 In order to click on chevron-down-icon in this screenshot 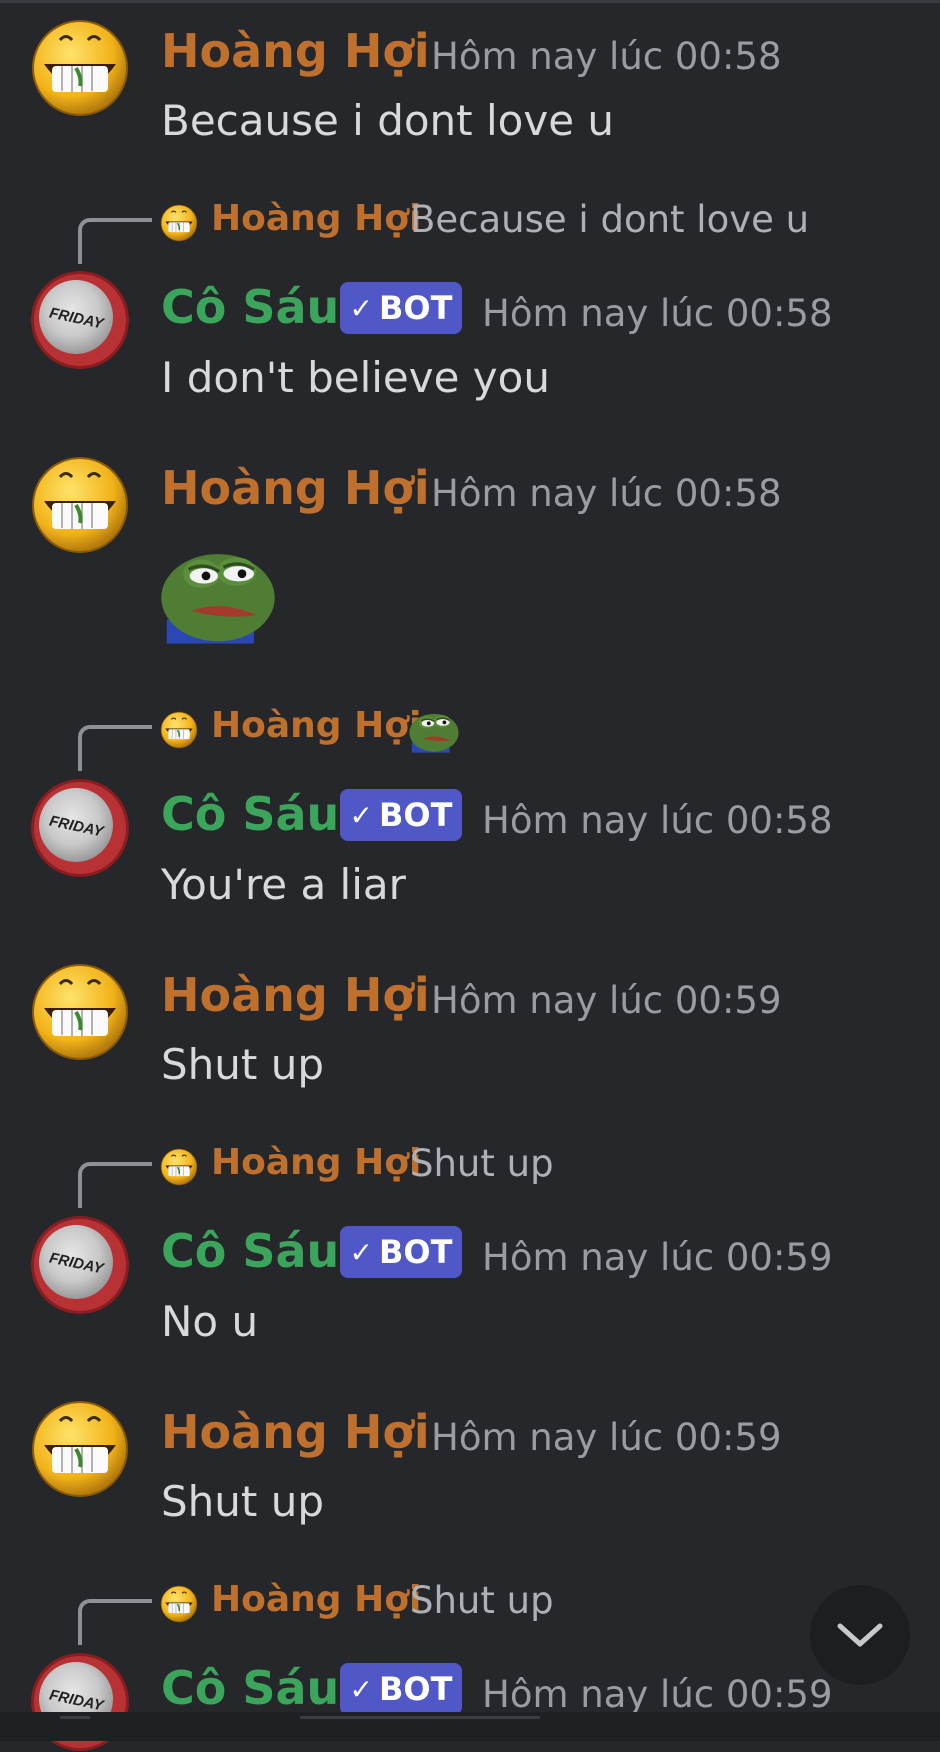, I will do `click(860, 1635)`.